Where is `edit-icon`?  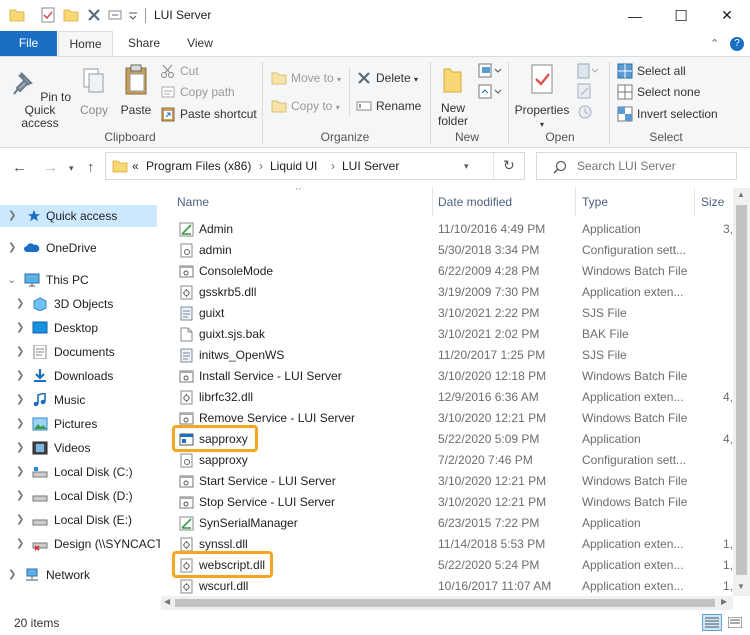 edit-icon is located at coordinates (585, 91).